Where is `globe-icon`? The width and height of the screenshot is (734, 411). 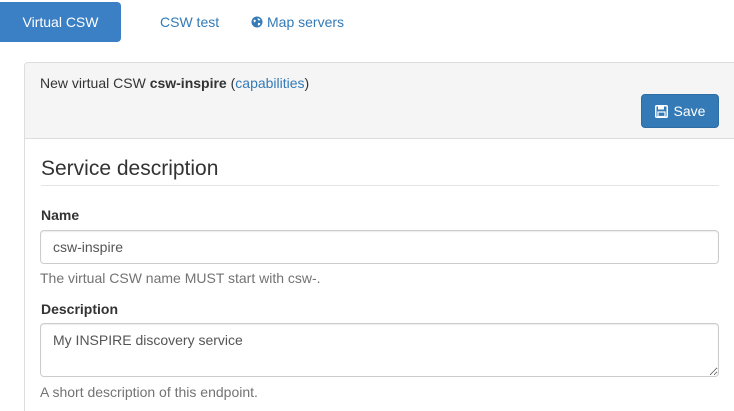 globe-icon is located at coordinates (257, 22).